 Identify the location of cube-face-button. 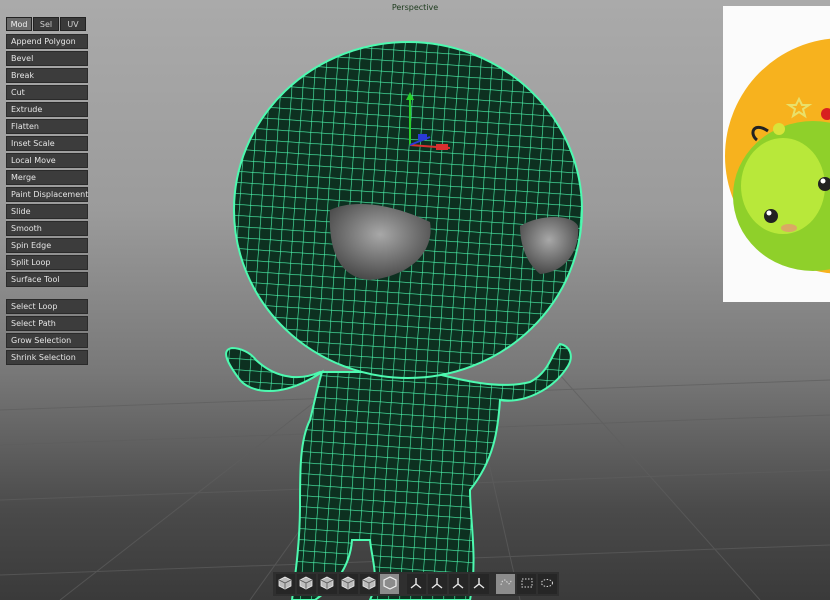
(327, 584).